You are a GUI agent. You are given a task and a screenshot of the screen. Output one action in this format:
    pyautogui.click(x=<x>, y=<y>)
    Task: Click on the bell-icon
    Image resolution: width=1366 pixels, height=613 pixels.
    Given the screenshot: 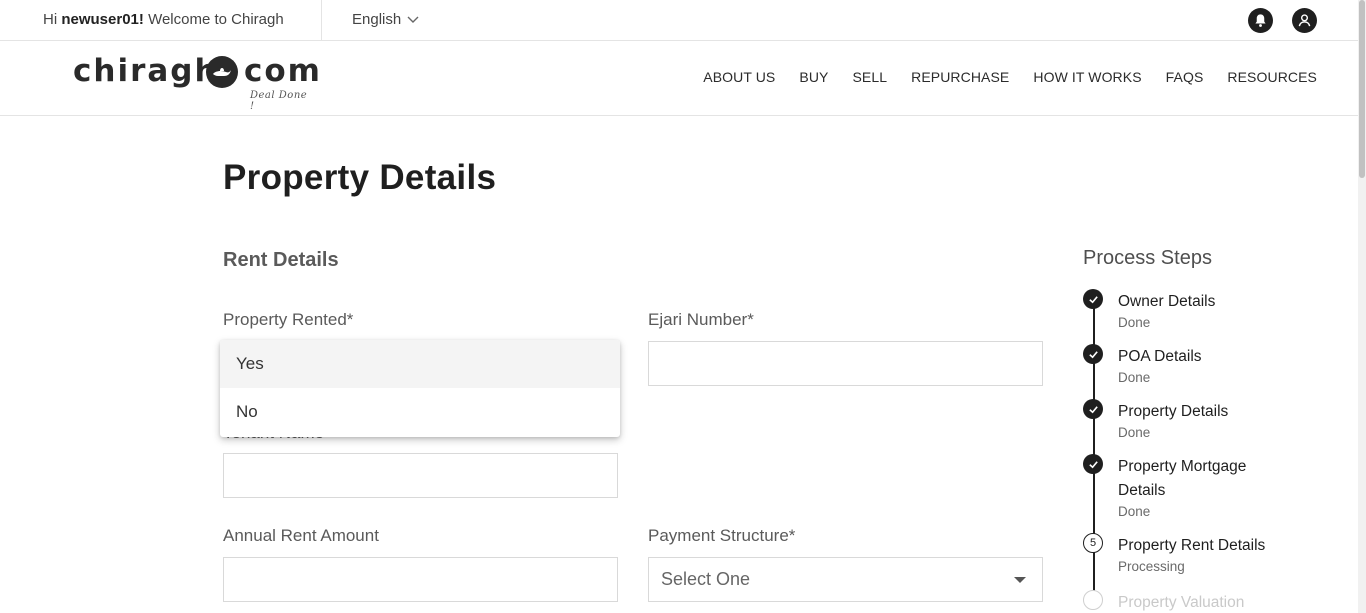 What is the action you would take?
    pyautogui.click(x=1260, y=20)
    